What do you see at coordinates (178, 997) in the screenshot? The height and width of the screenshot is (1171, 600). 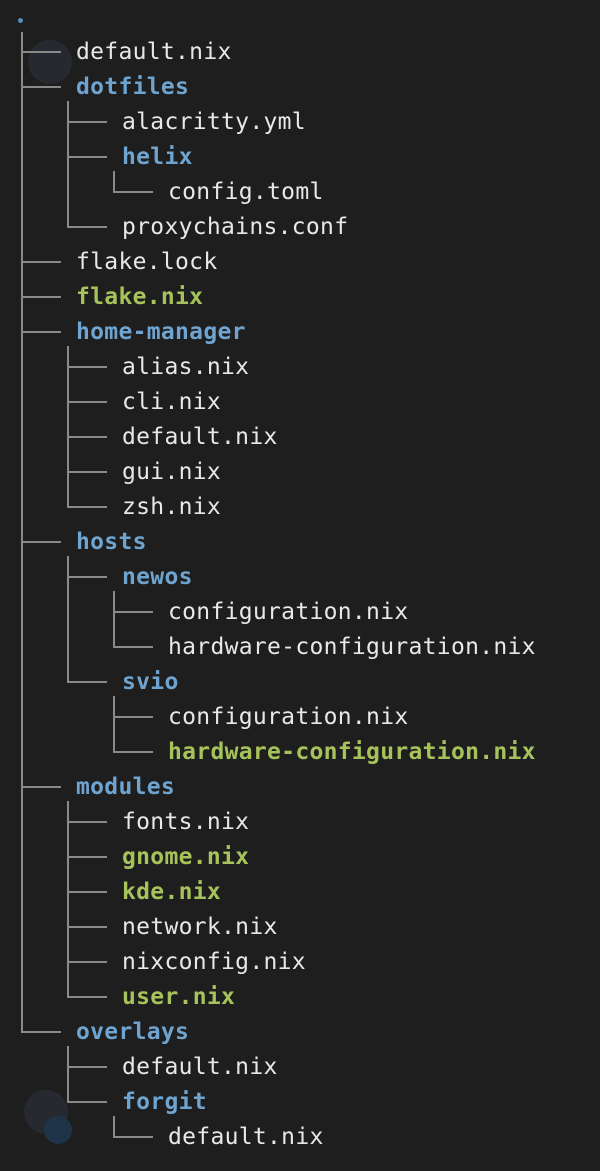 I see `tree-file: user.nix` at bounding box center [178, 997].